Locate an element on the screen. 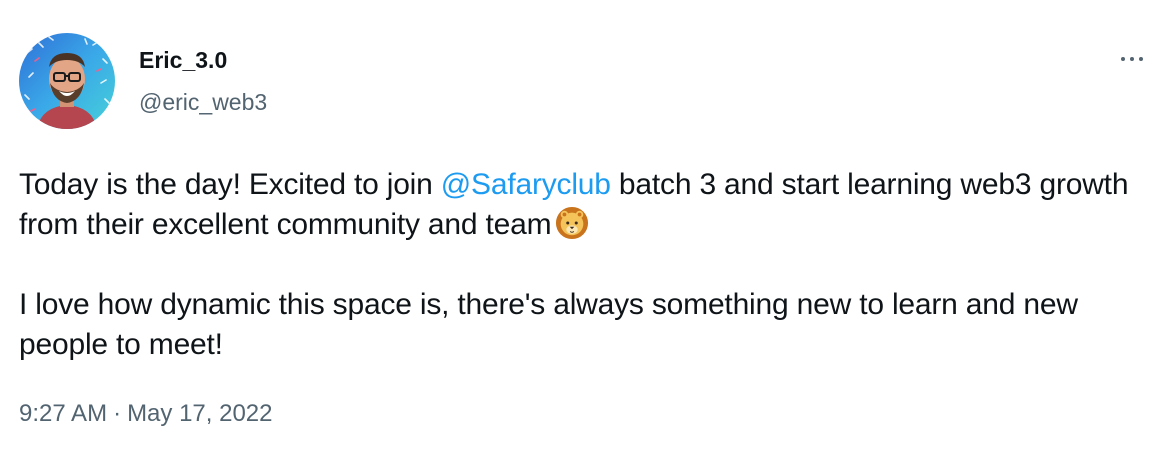 This screenshot has width=1172, height=462. avatar is located at coordinates (67, 81).